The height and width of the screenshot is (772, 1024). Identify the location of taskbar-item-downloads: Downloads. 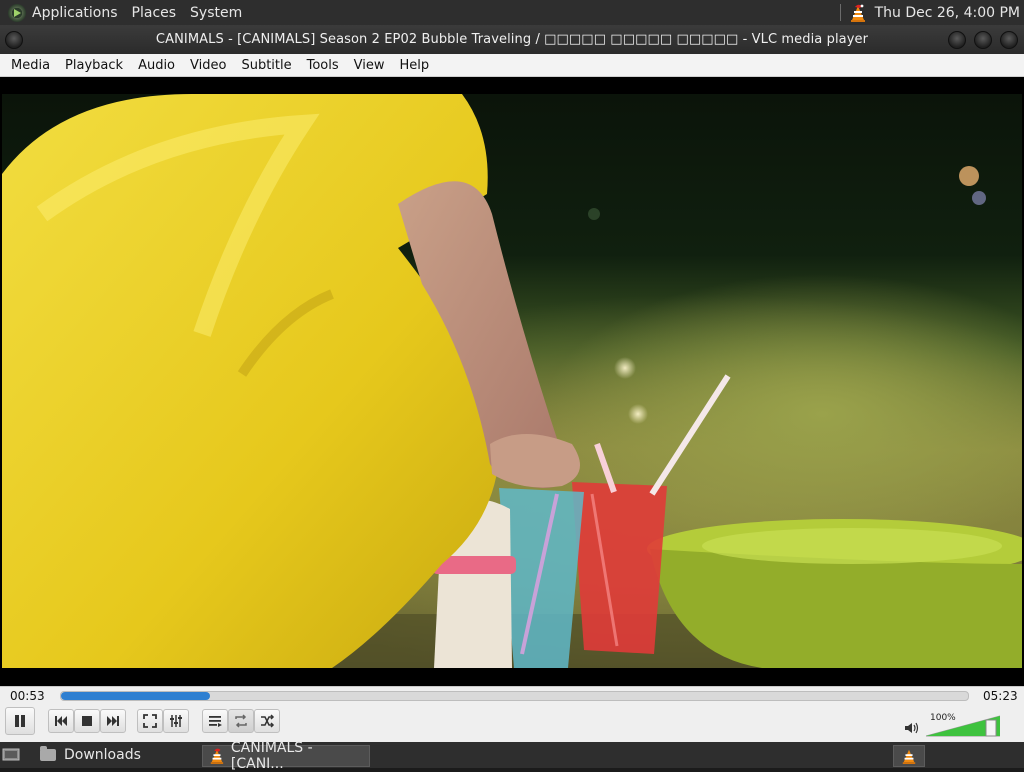
(116, 755).